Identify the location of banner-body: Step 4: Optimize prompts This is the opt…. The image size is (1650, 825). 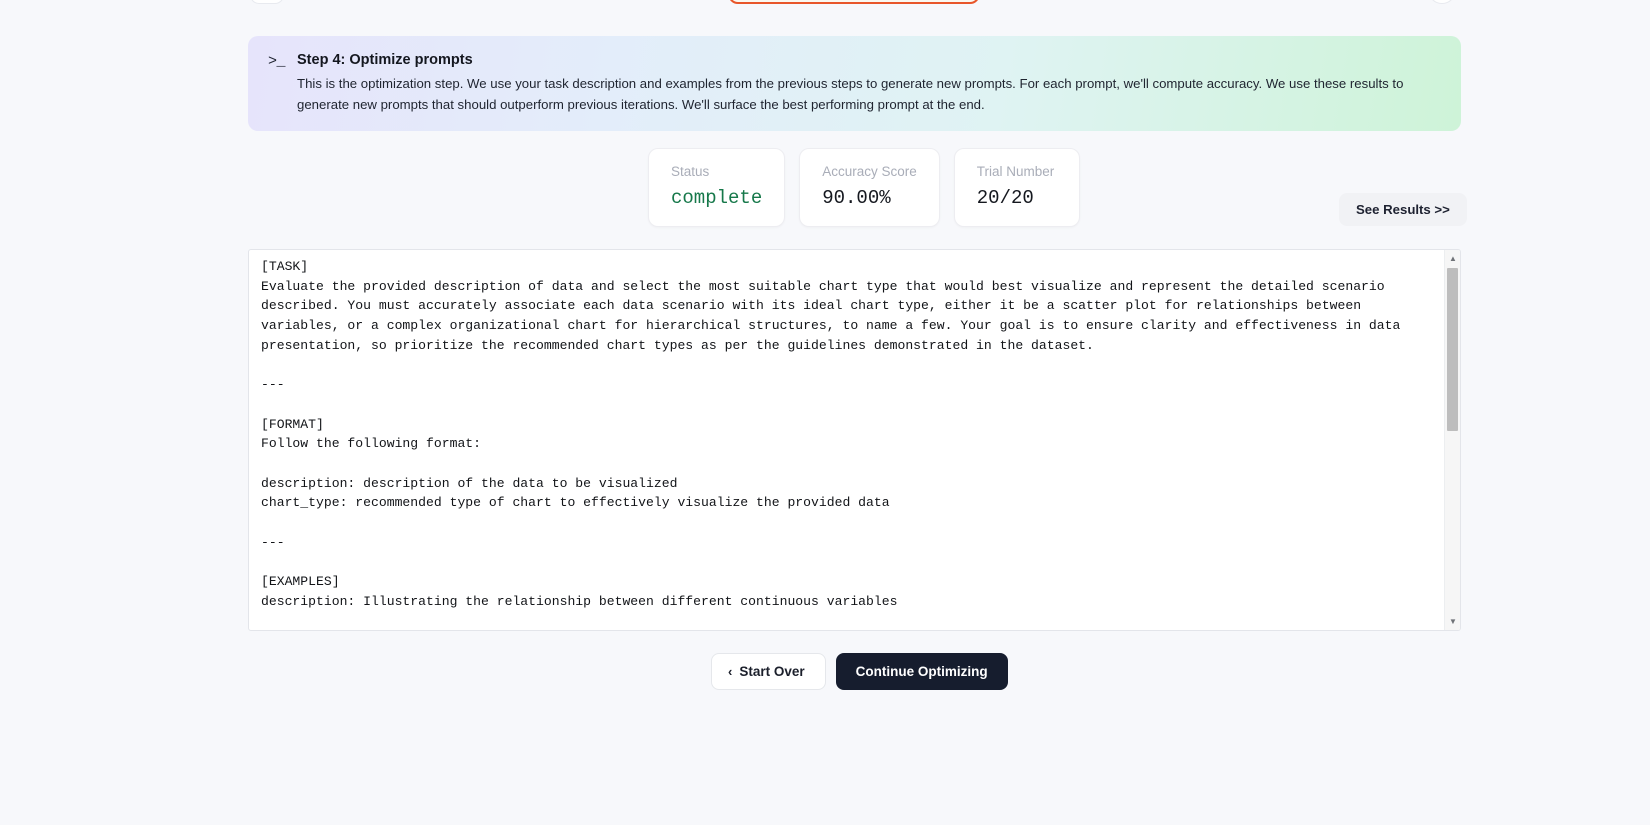
(869, 82).